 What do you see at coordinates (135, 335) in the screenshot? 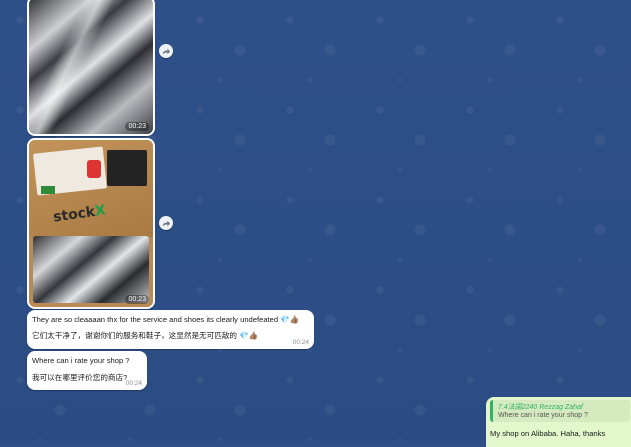
I see `message-text-zh: 它们太干净了，谢谢你们的服务和鞋子，这显然是无可匹敌的` at bounding box center [135, 335].